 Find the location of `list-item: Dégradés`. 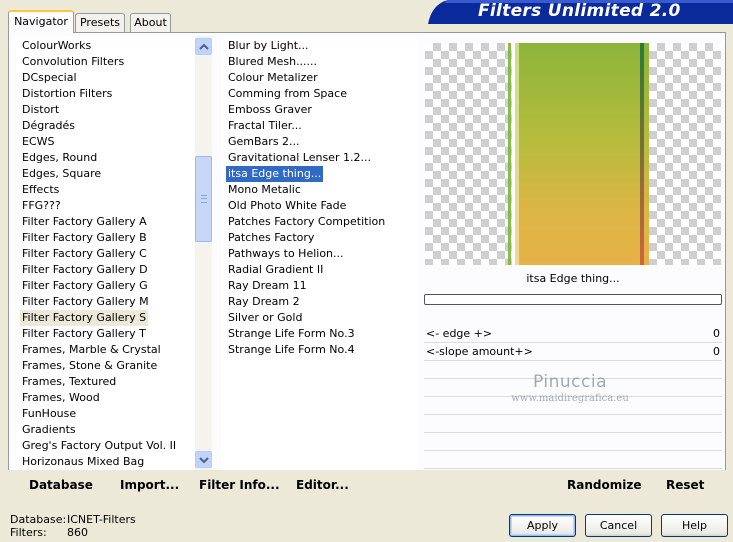

list-item: Dégradés is located at coordinates (48, 126).